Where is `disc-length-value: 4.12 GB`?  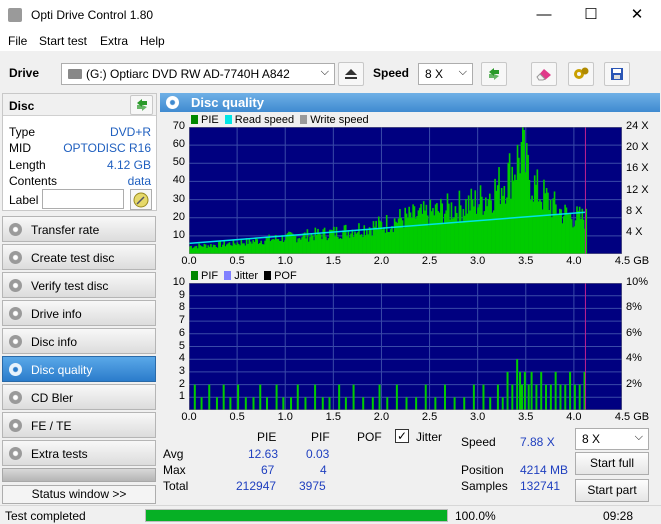
disc-length-value: 4.12 GB is located at coordinates (128, 165).